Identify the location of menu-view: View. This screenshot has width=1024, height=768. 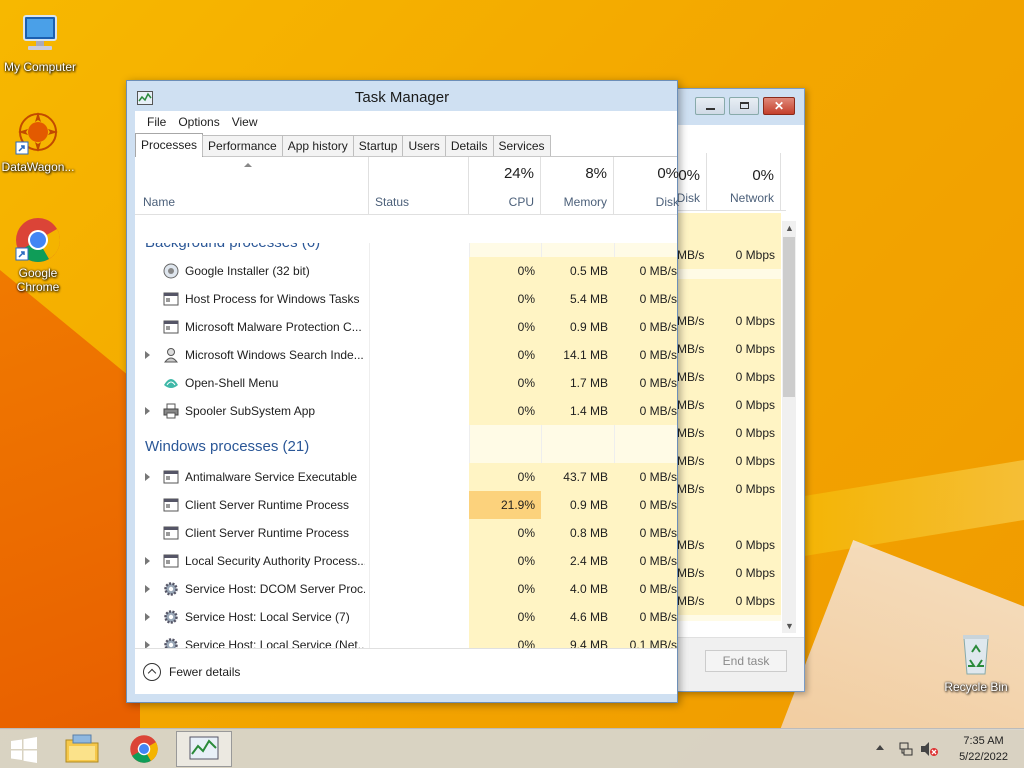
(245, 122).